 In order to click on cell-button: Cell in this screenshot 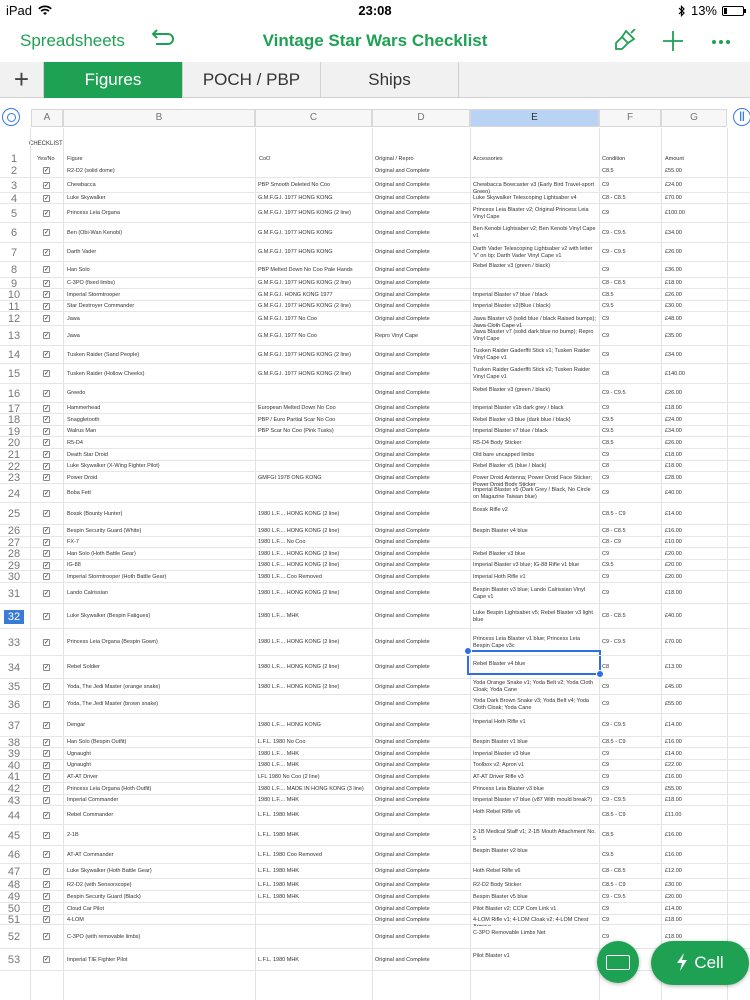, I will do `click(700, 963)`.